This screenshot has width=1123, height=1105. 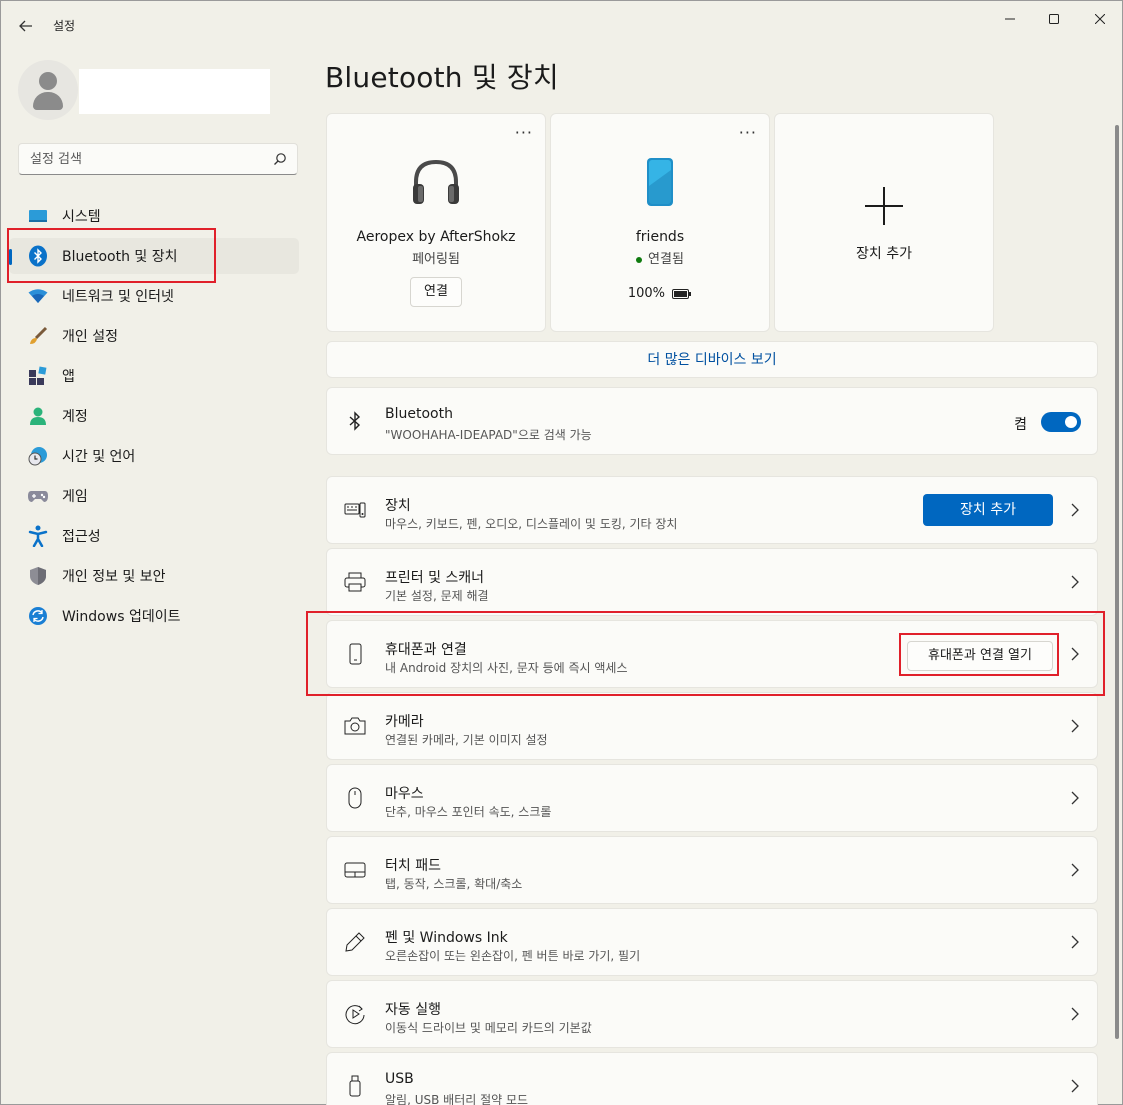 I want to click on printer-icon, so click(x=355, y=582).